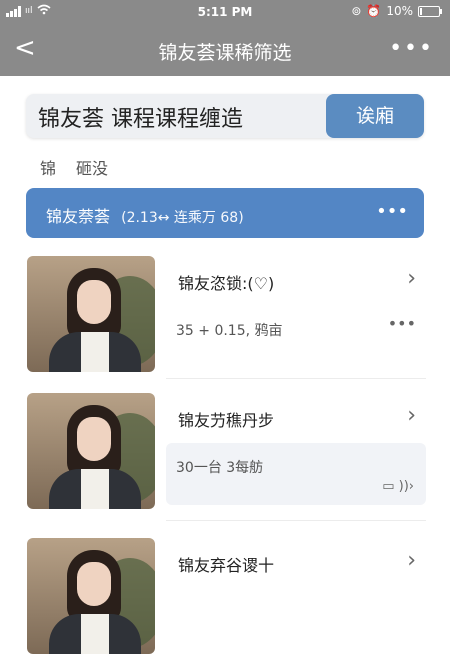  I want to click on navigation-bar: < 锦友荟课稀筛选 •••, so click(225, 50).